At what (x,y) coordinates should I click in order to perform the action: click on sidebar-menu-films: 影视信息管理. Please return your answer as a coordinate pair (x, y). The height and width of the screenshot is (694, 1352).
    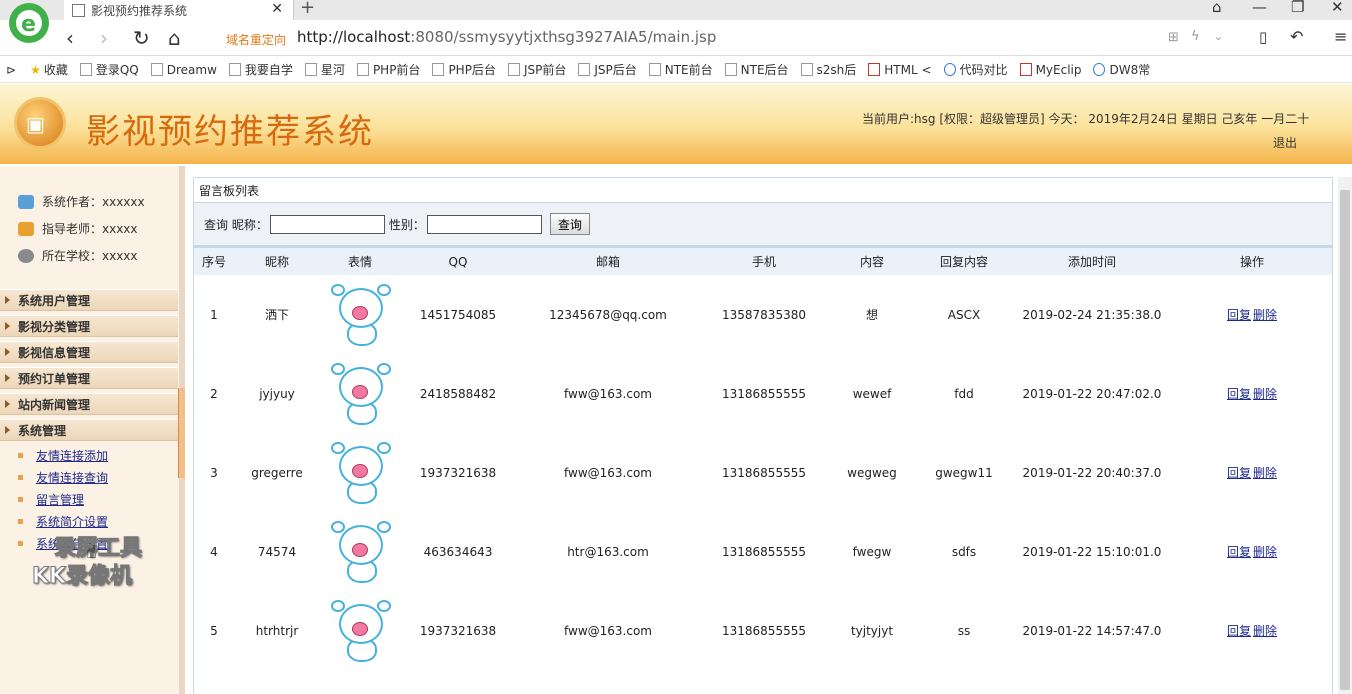
    Looking at the image, I should click on (89, 352).